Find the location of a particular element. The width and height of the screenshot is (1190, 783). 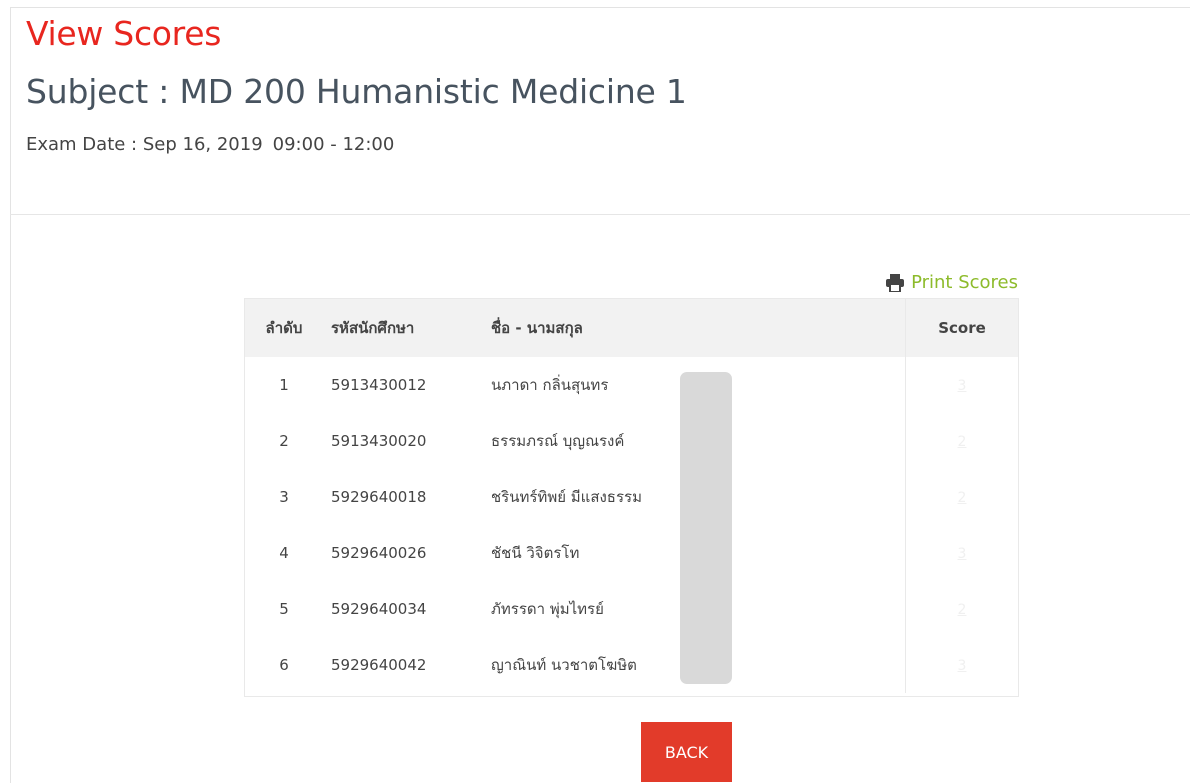

header-number: ลำดับ is located at coordinates (284, 328).